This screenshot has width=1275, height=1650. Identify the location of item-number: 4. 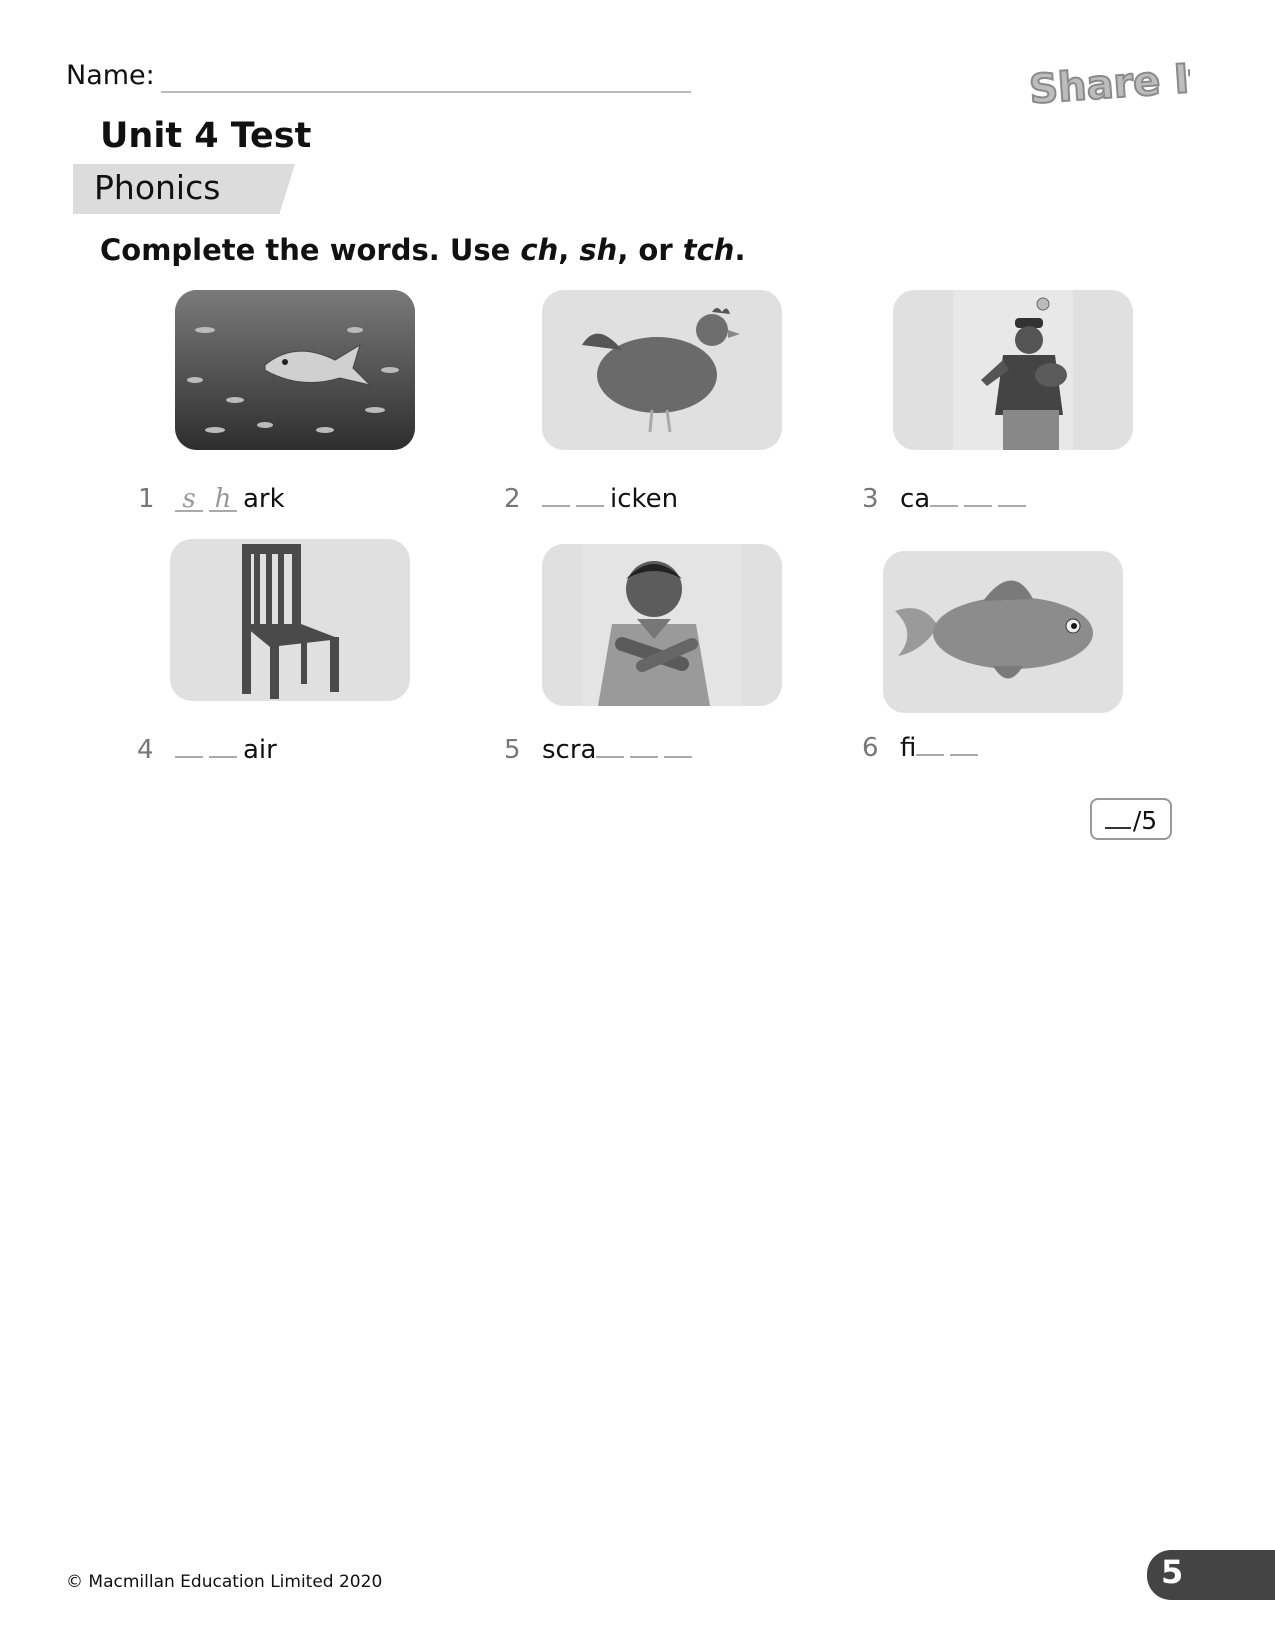
(145, 750).